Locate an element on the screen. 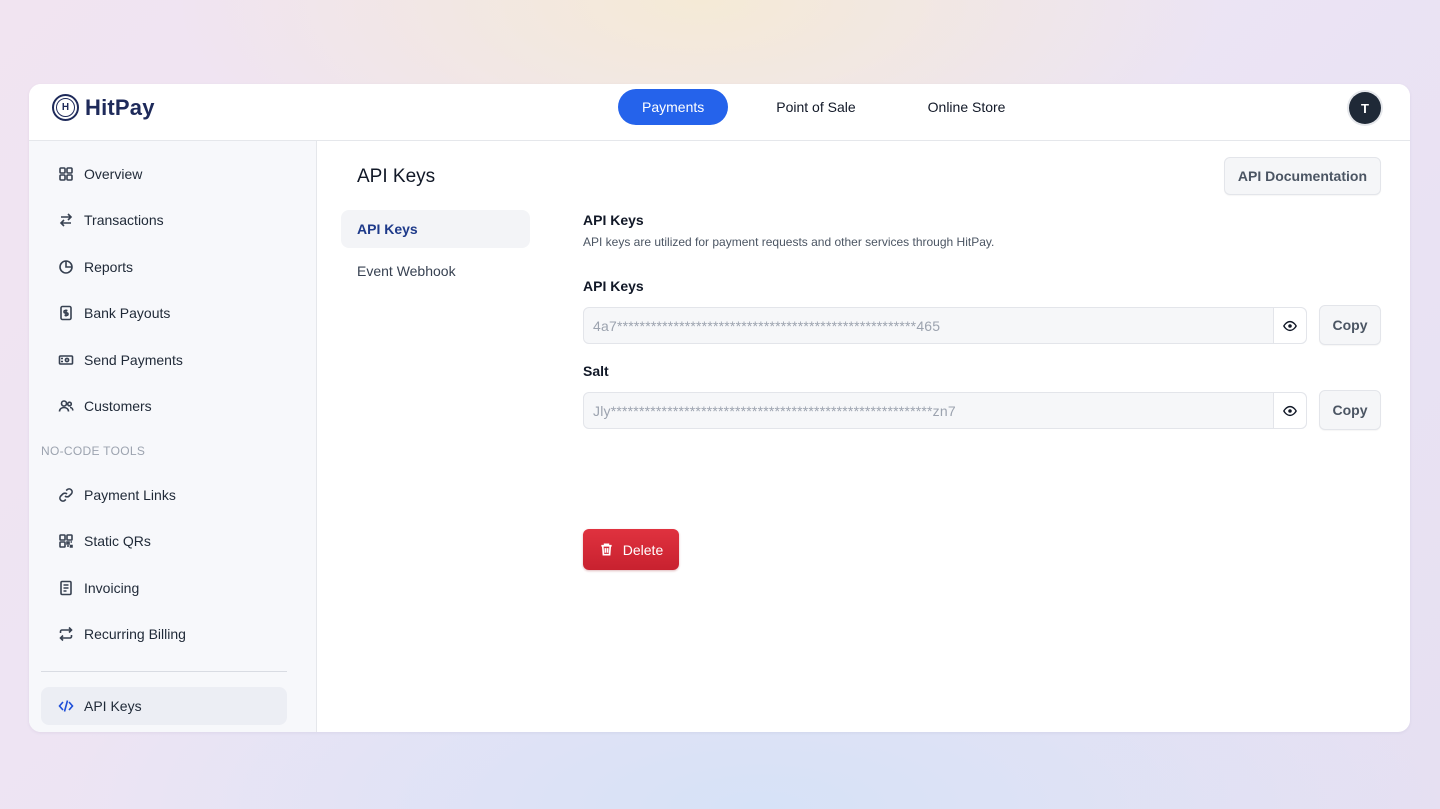 The image size is (1440, 809). top-nav: Payments Point of Sale Online Store is located at coordinates (835, 107).